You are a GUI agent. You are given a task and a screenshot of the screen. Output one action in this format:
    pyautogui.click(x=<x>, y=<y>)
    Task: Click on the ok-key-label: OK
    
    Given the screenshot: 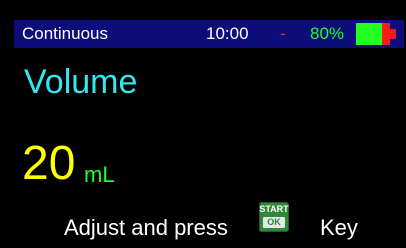 What is the action you would take?
    pyautogui.click(x=274, y=222)
    